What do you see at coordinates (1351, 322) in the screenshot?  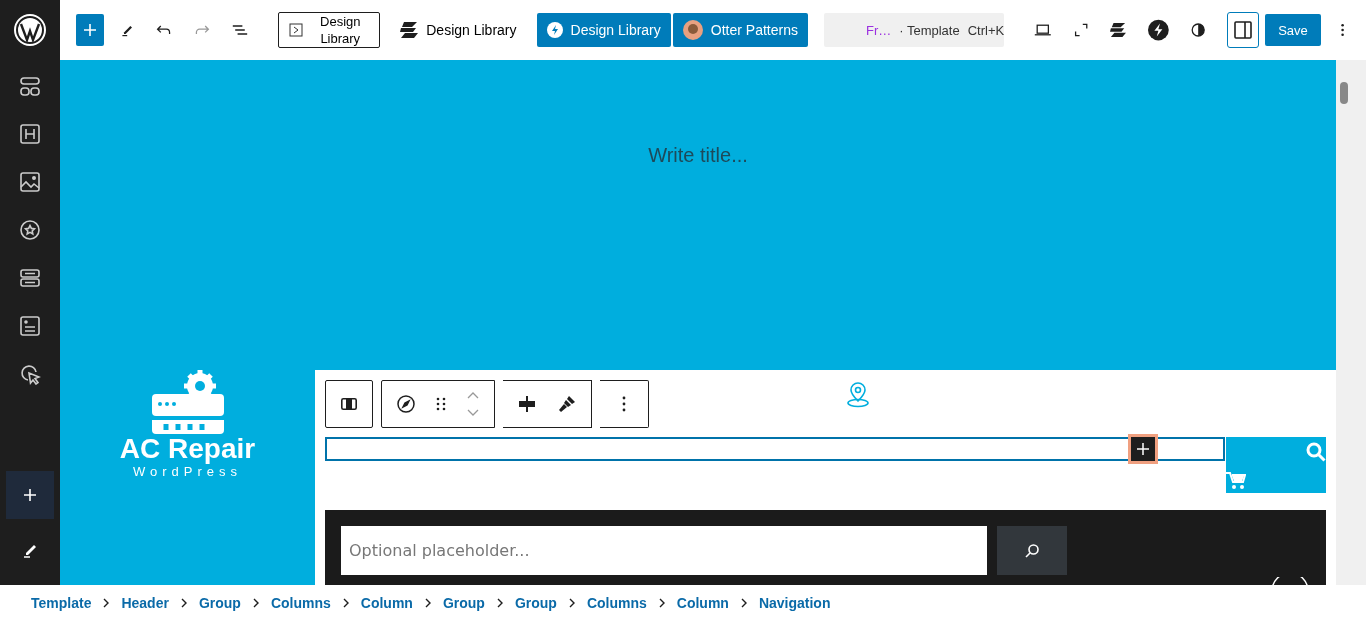 I see `scrollbar` at bounding box center [1351, 322].